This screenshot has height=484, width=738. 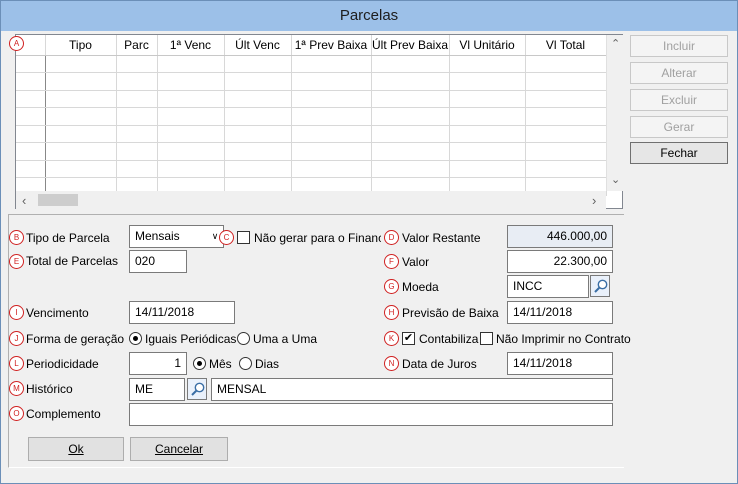 I want to click on moeda-field: INCC, so click(x=548, y=286).